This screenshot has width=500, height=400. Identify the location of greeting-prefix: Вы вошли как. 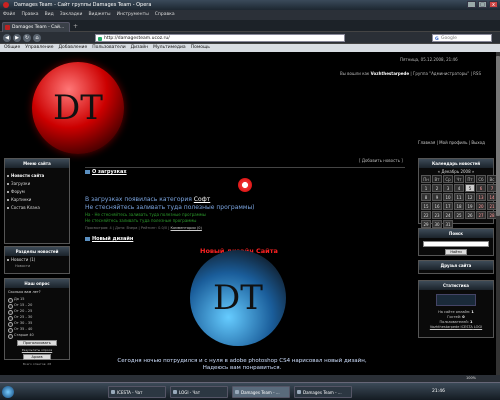
(355, 73).